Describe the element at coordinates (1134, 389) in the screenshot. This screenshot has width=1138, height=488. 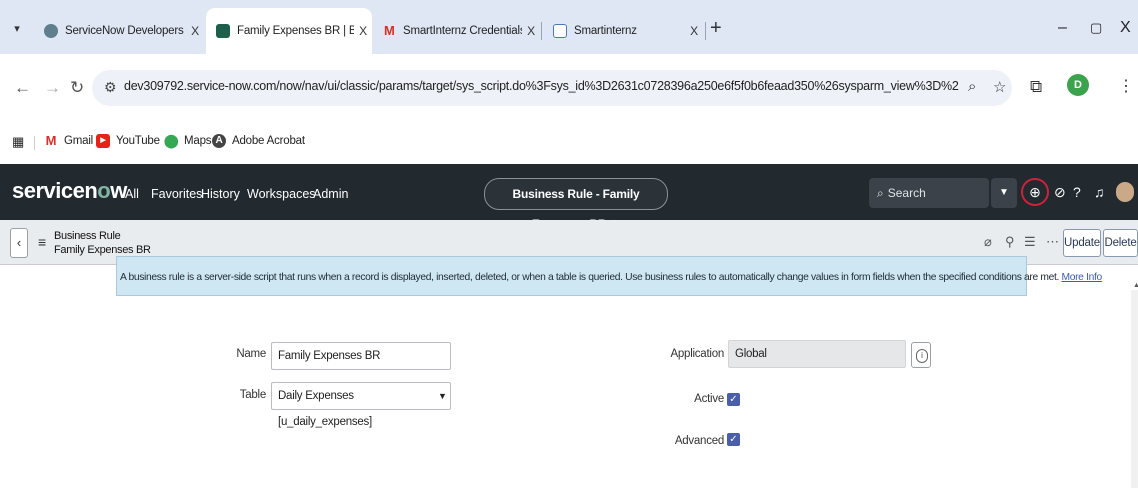
I see `vertical-scrollbar` at that location.